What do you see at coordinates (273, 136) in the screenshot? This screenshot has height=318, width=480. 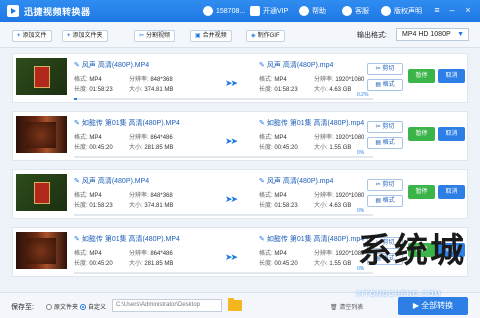 I see `output-format: 格式: MP4` at bounding box center [273, 136].